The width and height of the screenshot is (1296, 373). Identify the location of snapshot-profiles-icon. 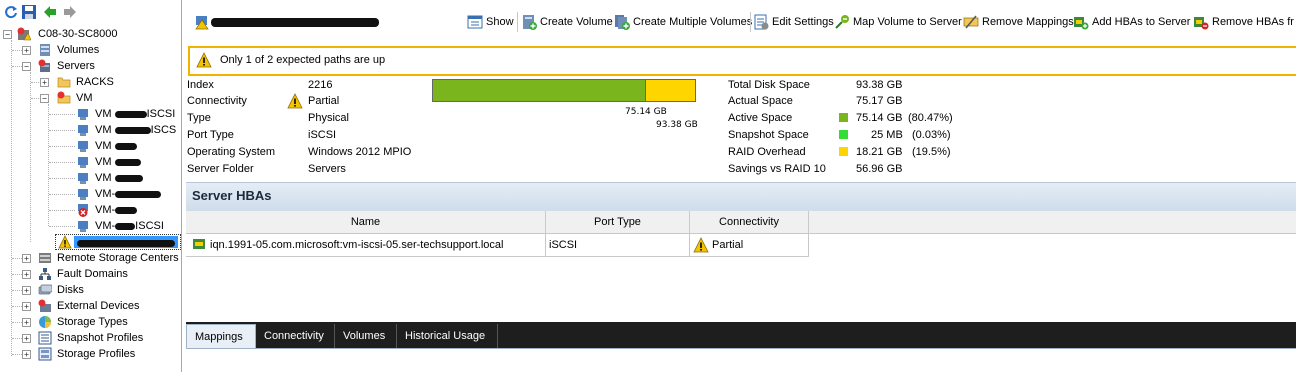
(45, 338).